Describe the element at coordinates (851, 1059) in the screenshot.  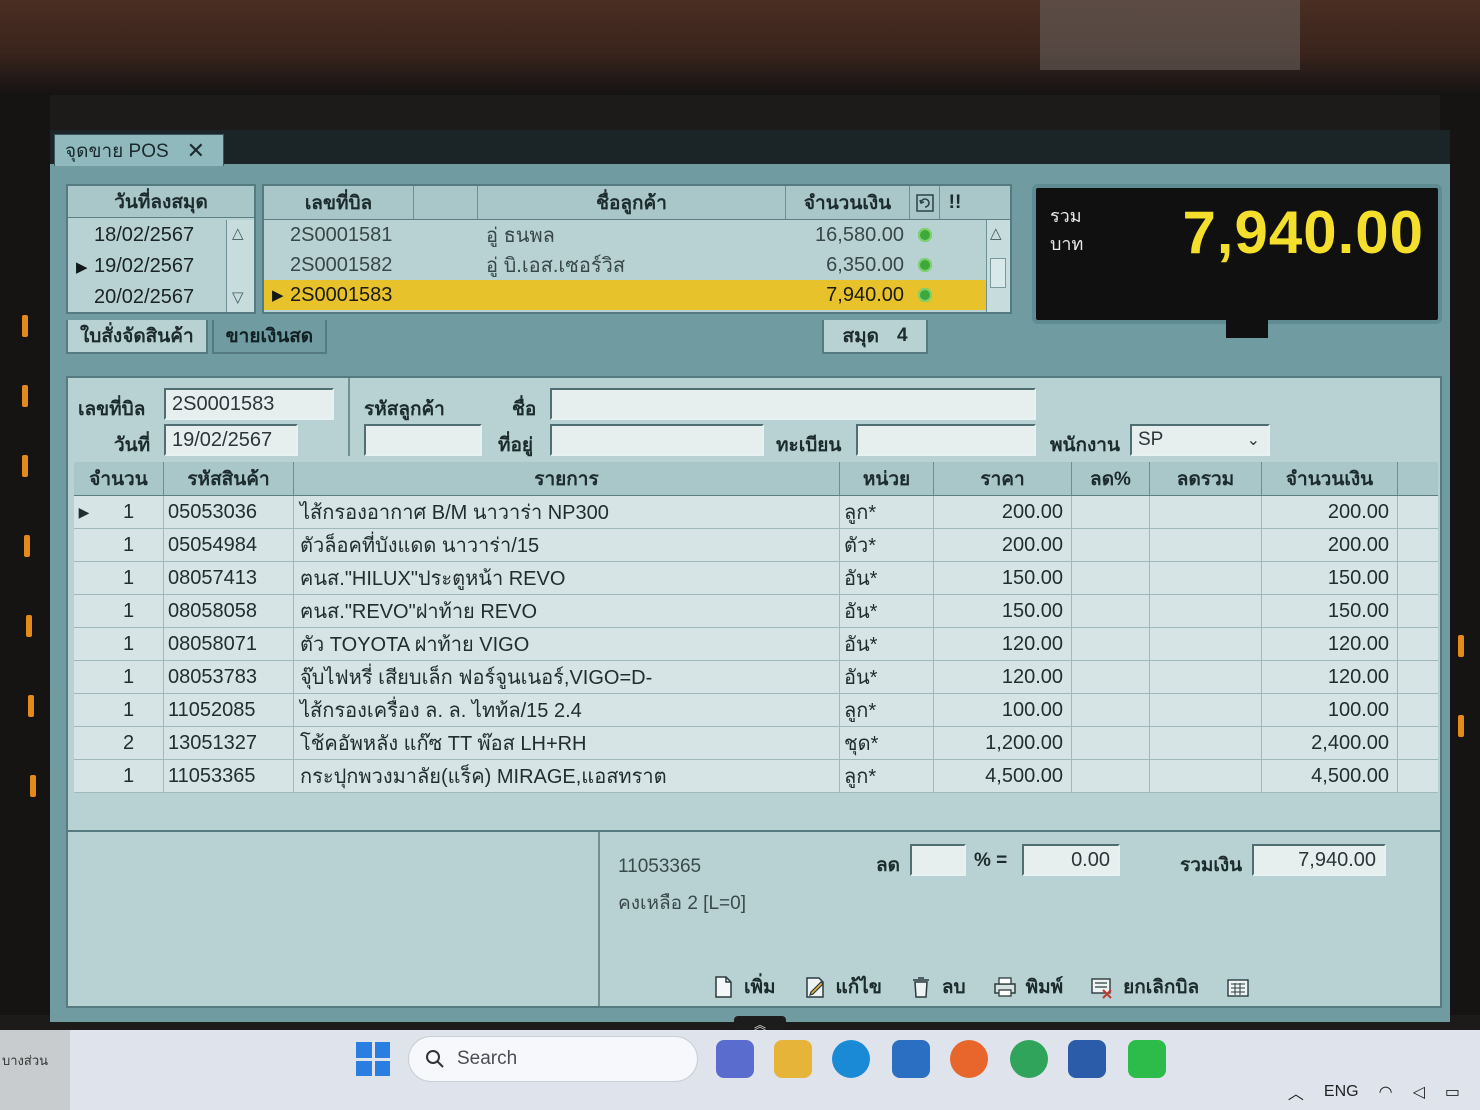
I see `edge-browser-icon` at that location.